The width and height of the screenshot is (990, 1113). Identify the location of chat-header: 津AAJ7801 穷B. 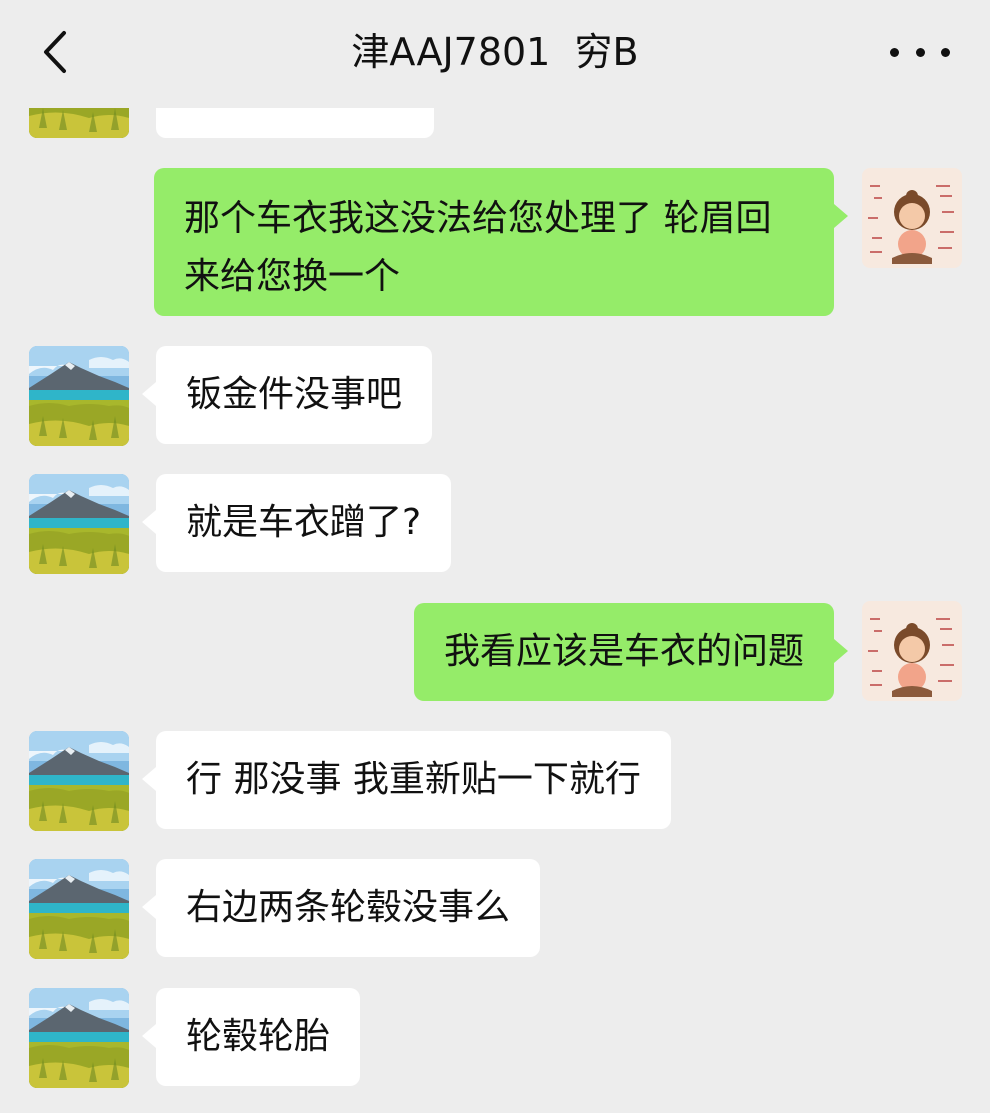
(495, 54).